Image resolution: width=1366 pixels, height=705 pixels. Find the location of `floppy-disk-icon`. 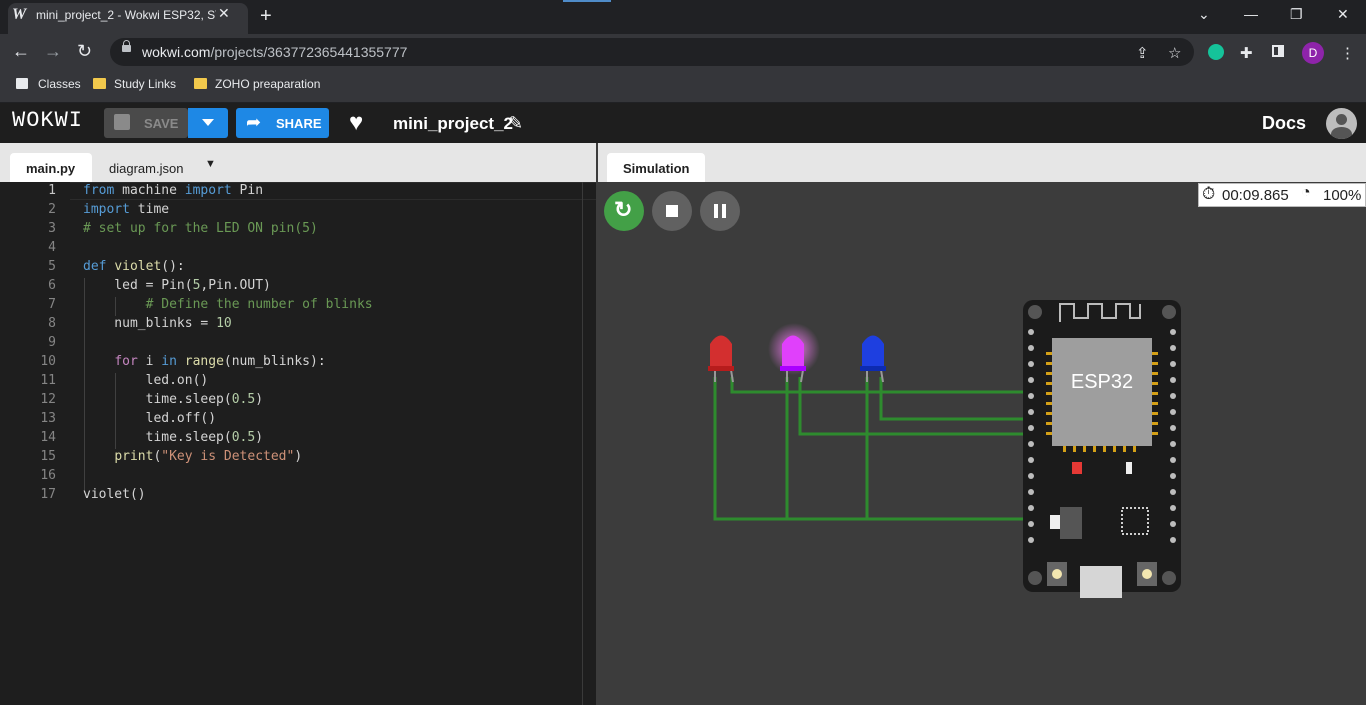

floppy-disk-icon is located at coordinates (122, 122).